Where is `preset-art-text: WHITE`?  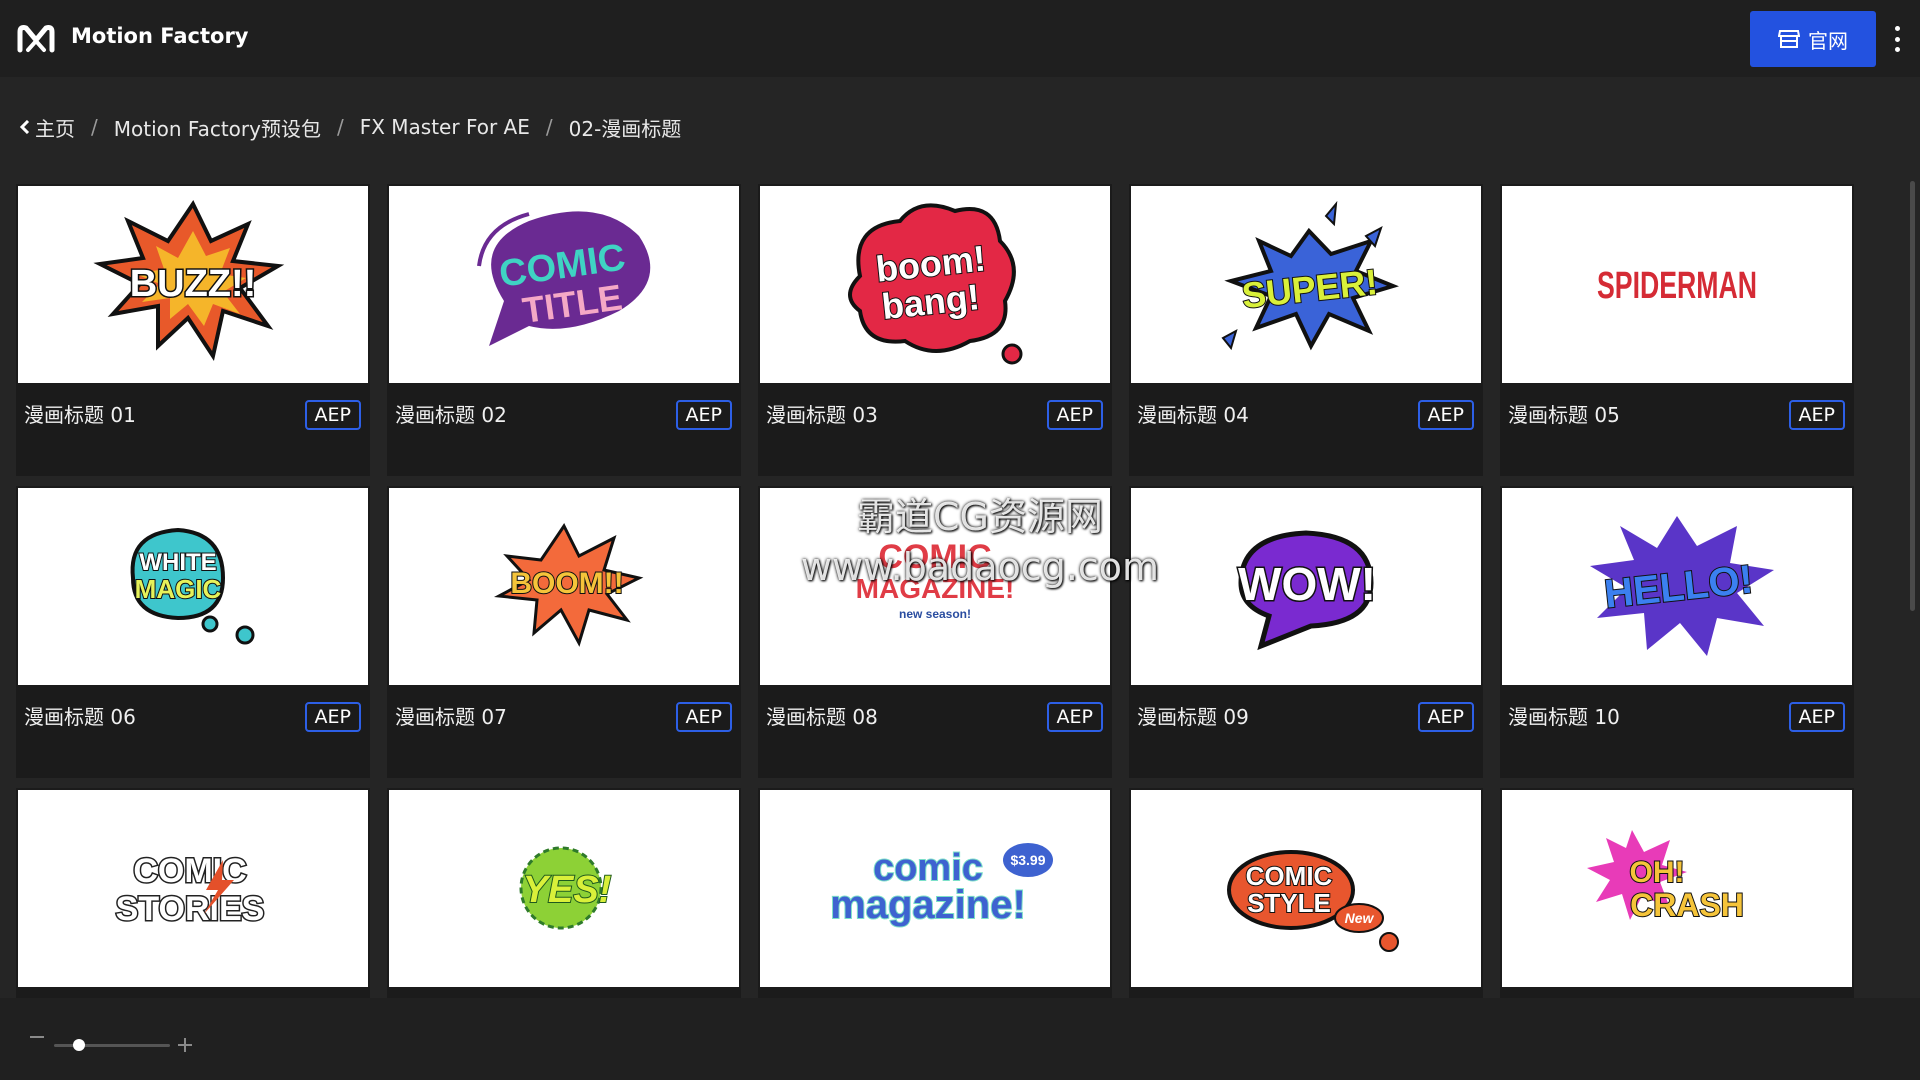
preset-art-text: WHITE is located at coordinates (177, 562).